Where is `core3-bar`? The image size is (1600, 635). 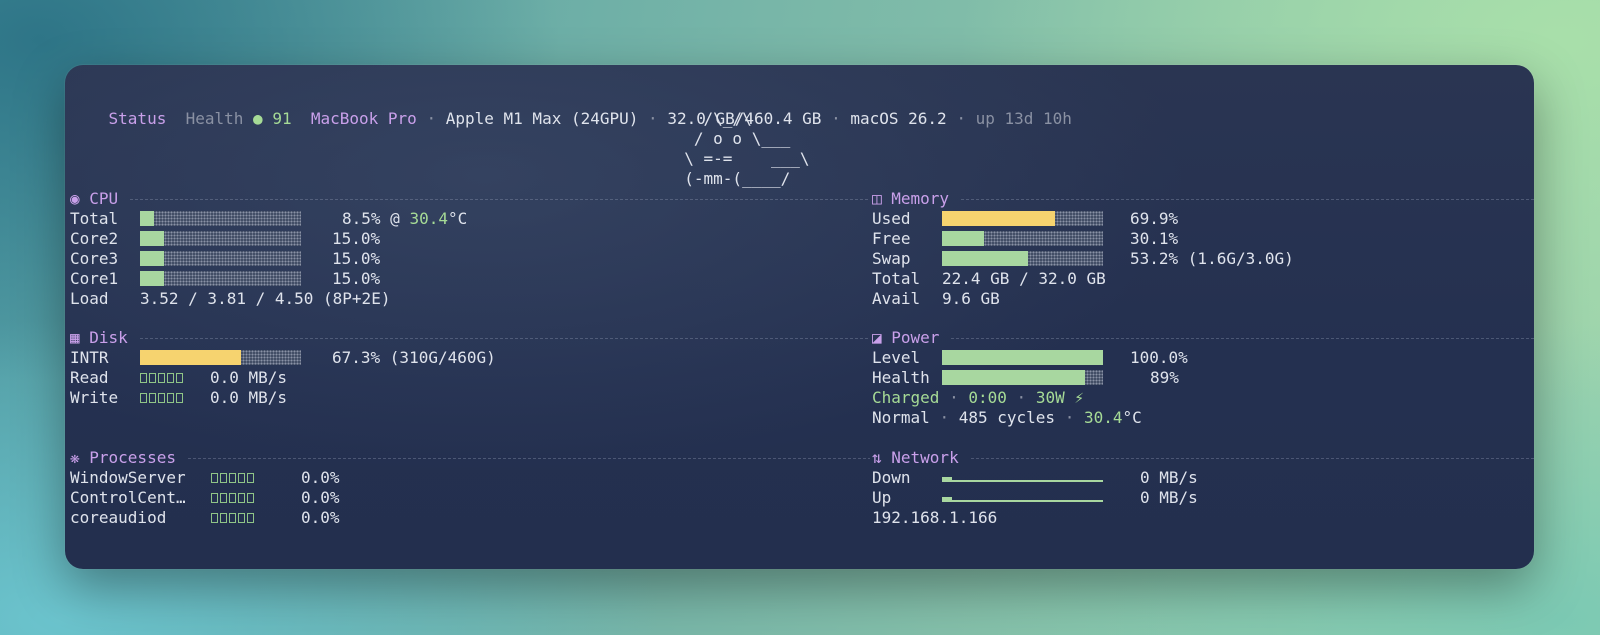 core3-bar is located at coordinates (220, 258).